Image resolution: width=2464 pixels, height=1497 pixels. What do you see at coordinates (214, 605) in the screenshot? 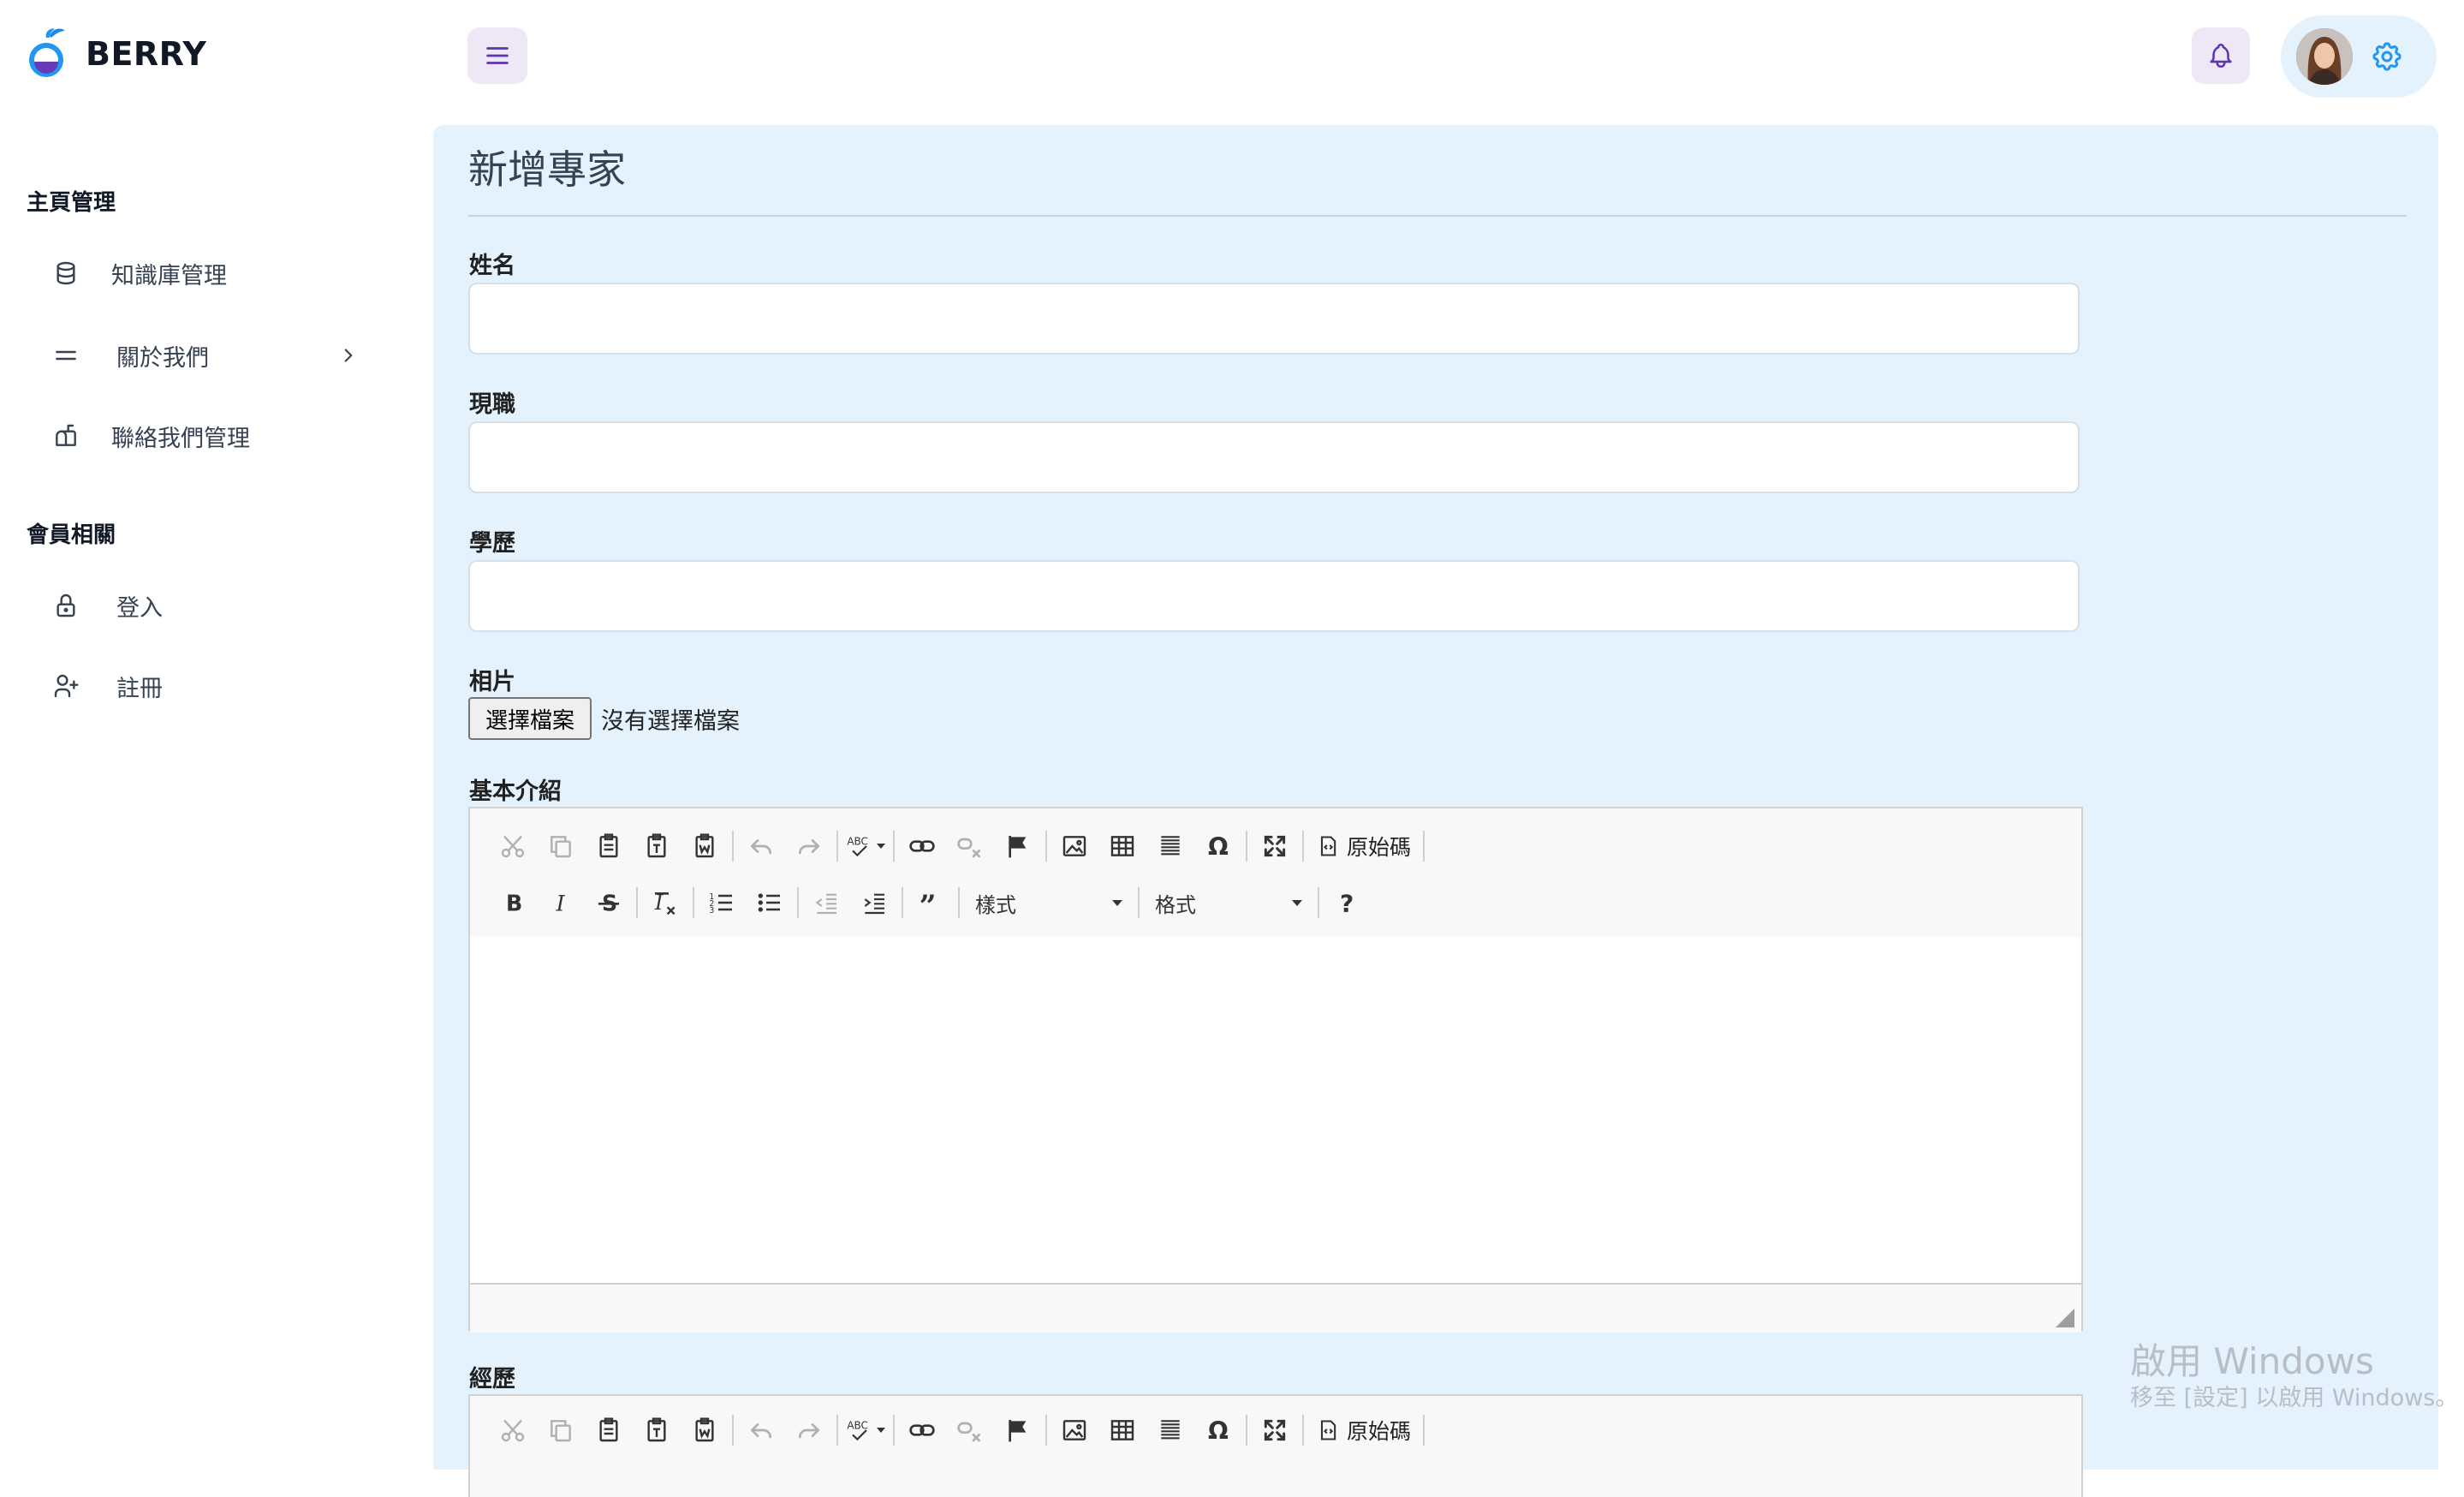
I see `sidebar-item-login: 登入` at bounding box center [214, 605].